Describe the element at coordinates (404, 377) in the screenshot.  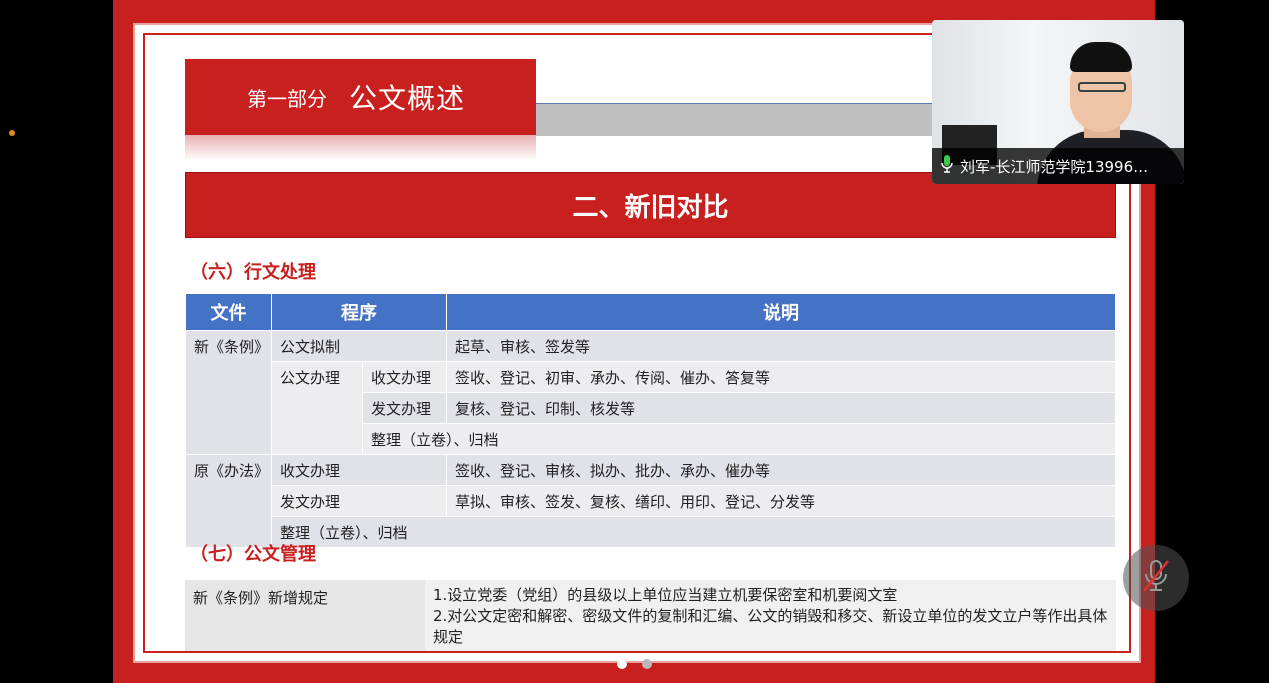
I see `sub-procedure-cell: 收文办理` at that location.